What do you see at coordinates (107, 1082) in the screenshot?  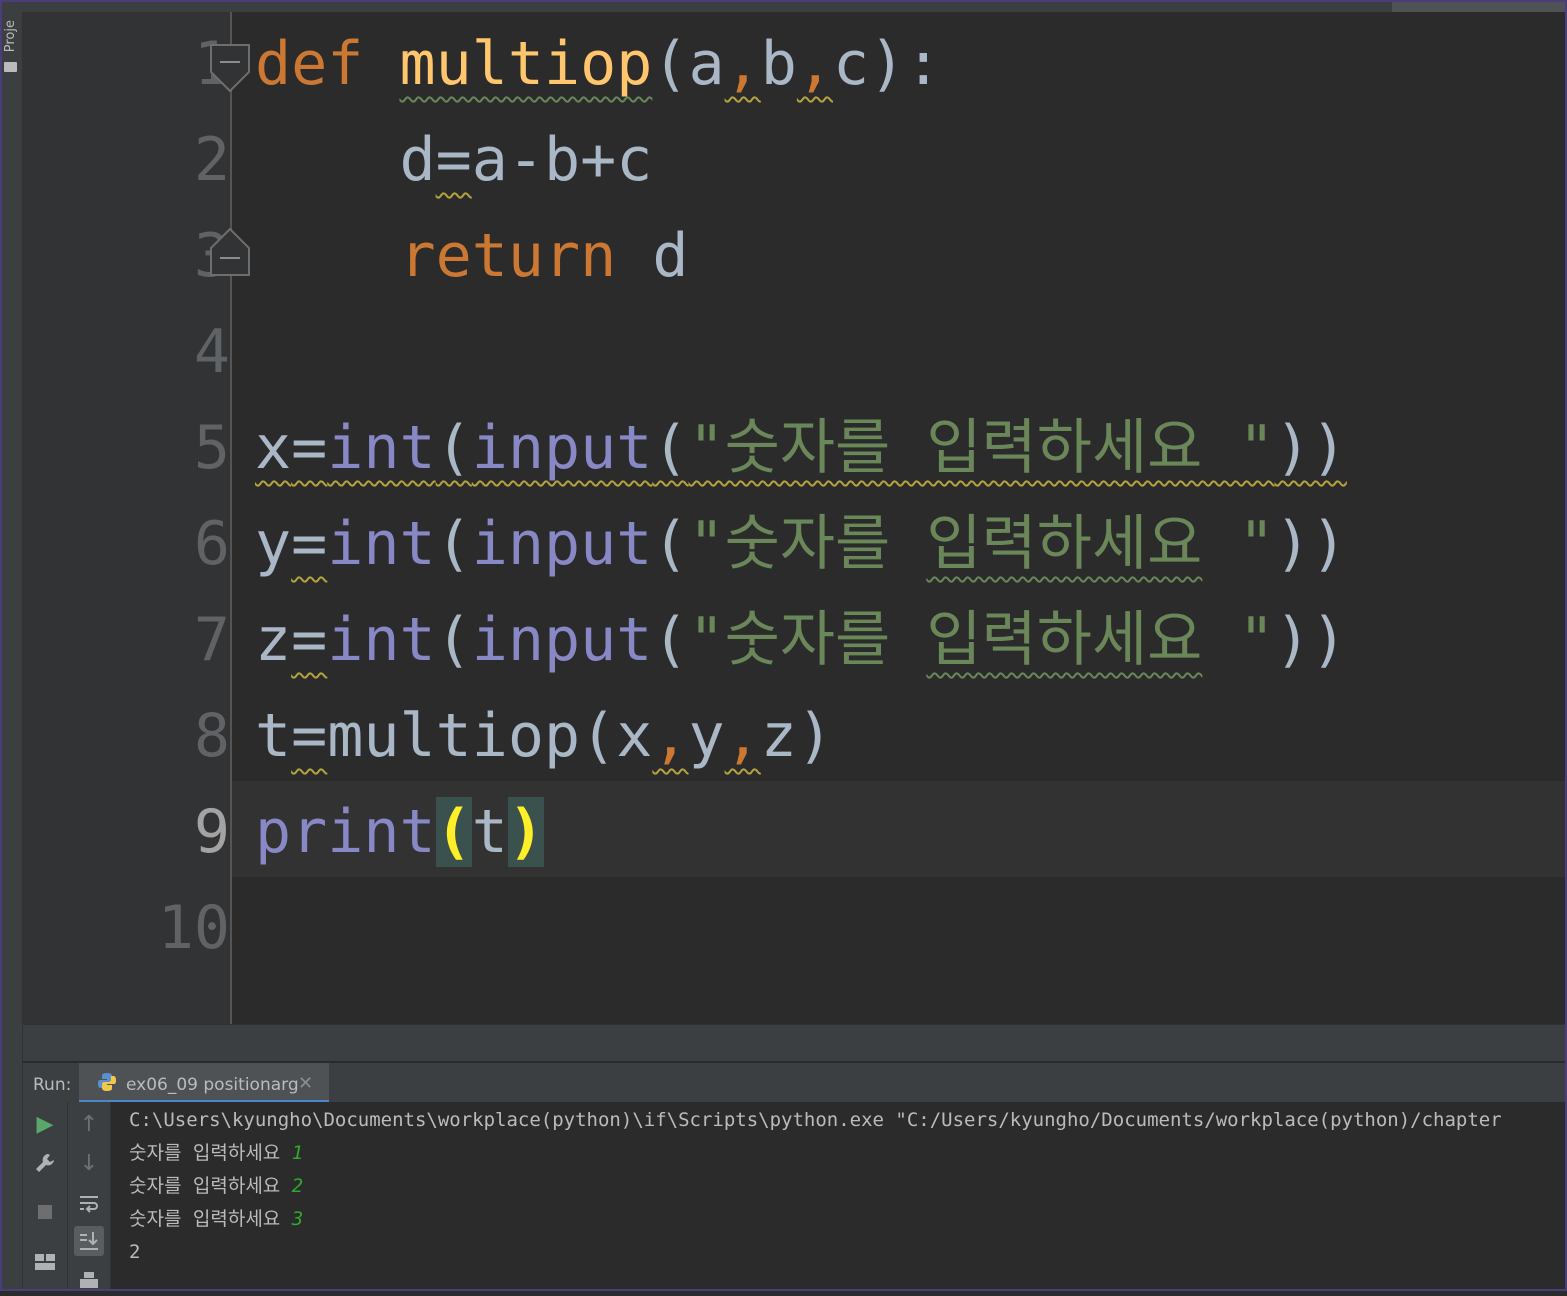 I see `python-icon` at bounding box center [107, 1082].